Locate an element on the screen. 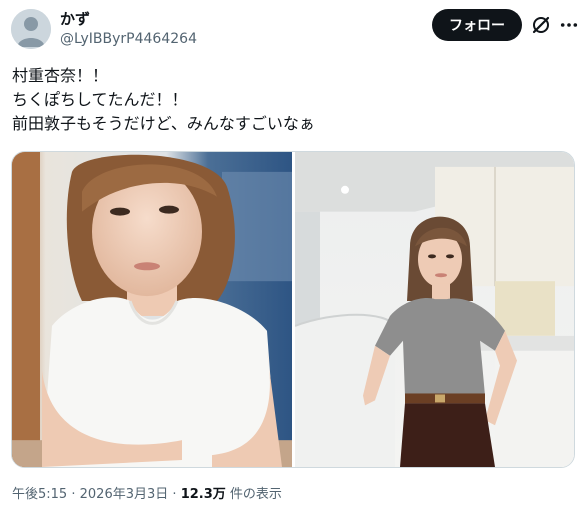  follow-button: フォロー is located at coordinates (477, 25).